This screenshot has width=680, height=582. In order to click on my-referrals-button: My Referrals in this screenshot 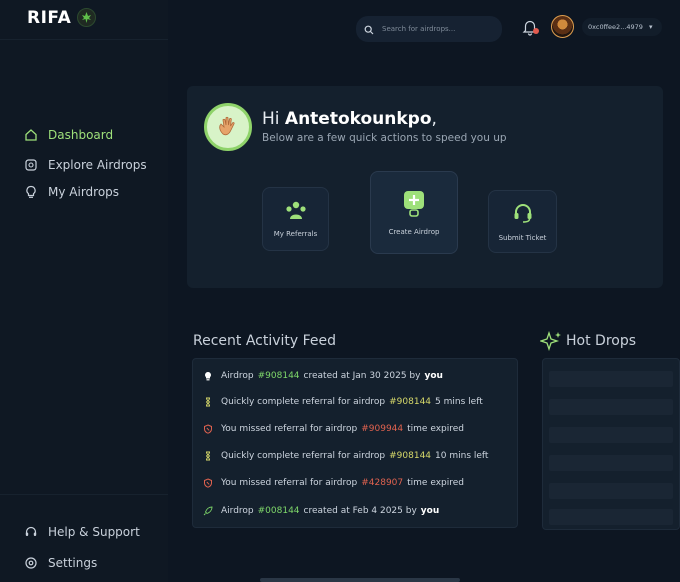, I will do `click(295, 219)`.